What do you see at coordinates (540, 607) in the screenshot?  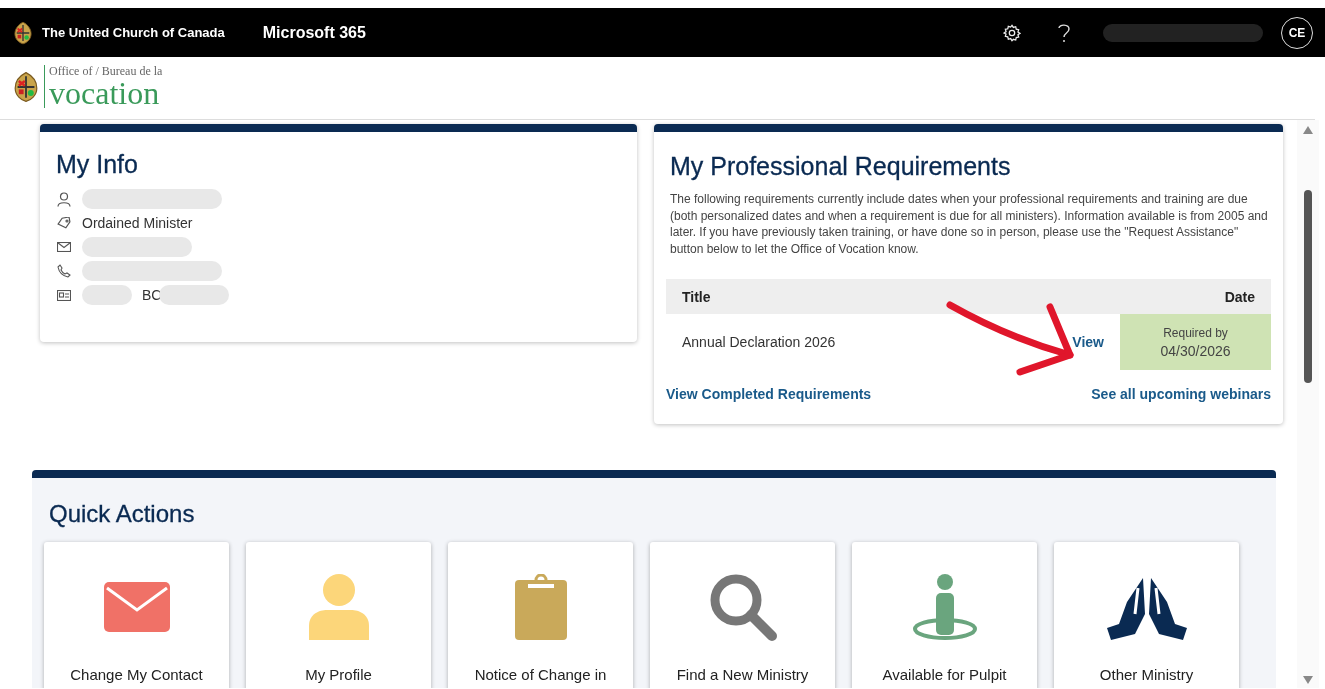 I see `clipboard-icon` at bounding box center [540, 607].